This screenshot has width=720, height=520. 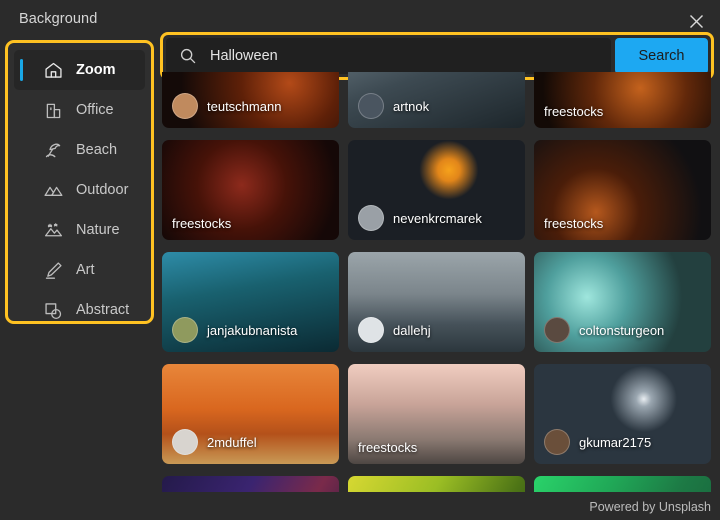 I want to click on background-thumbnail: janjakubnanista, so click(x=250, y=302).